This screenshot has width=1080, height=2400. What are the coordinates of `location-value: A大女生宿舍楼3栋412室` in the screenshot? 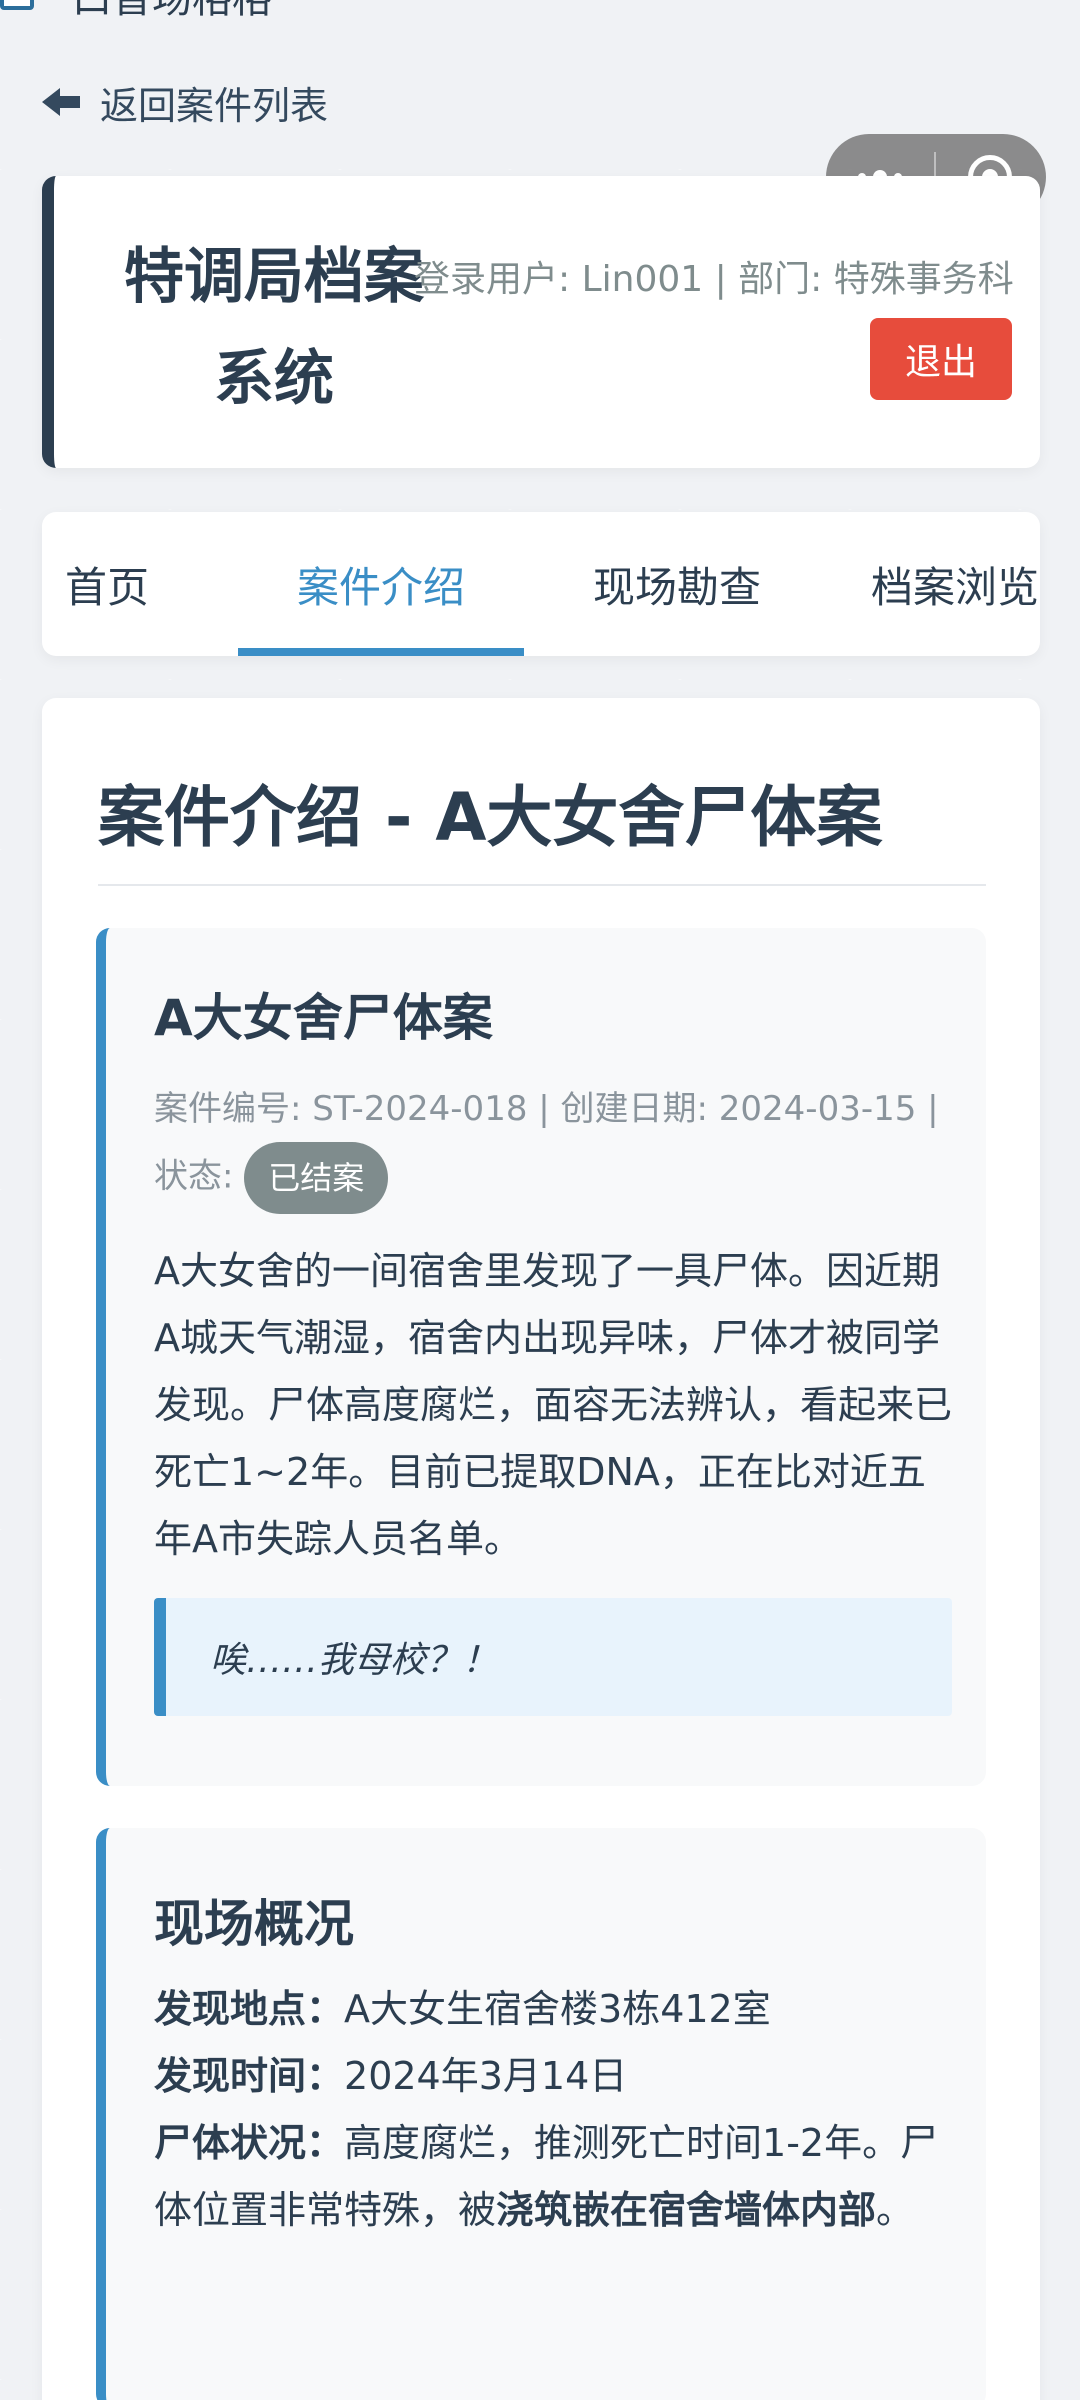 It's located at (557, 2009).